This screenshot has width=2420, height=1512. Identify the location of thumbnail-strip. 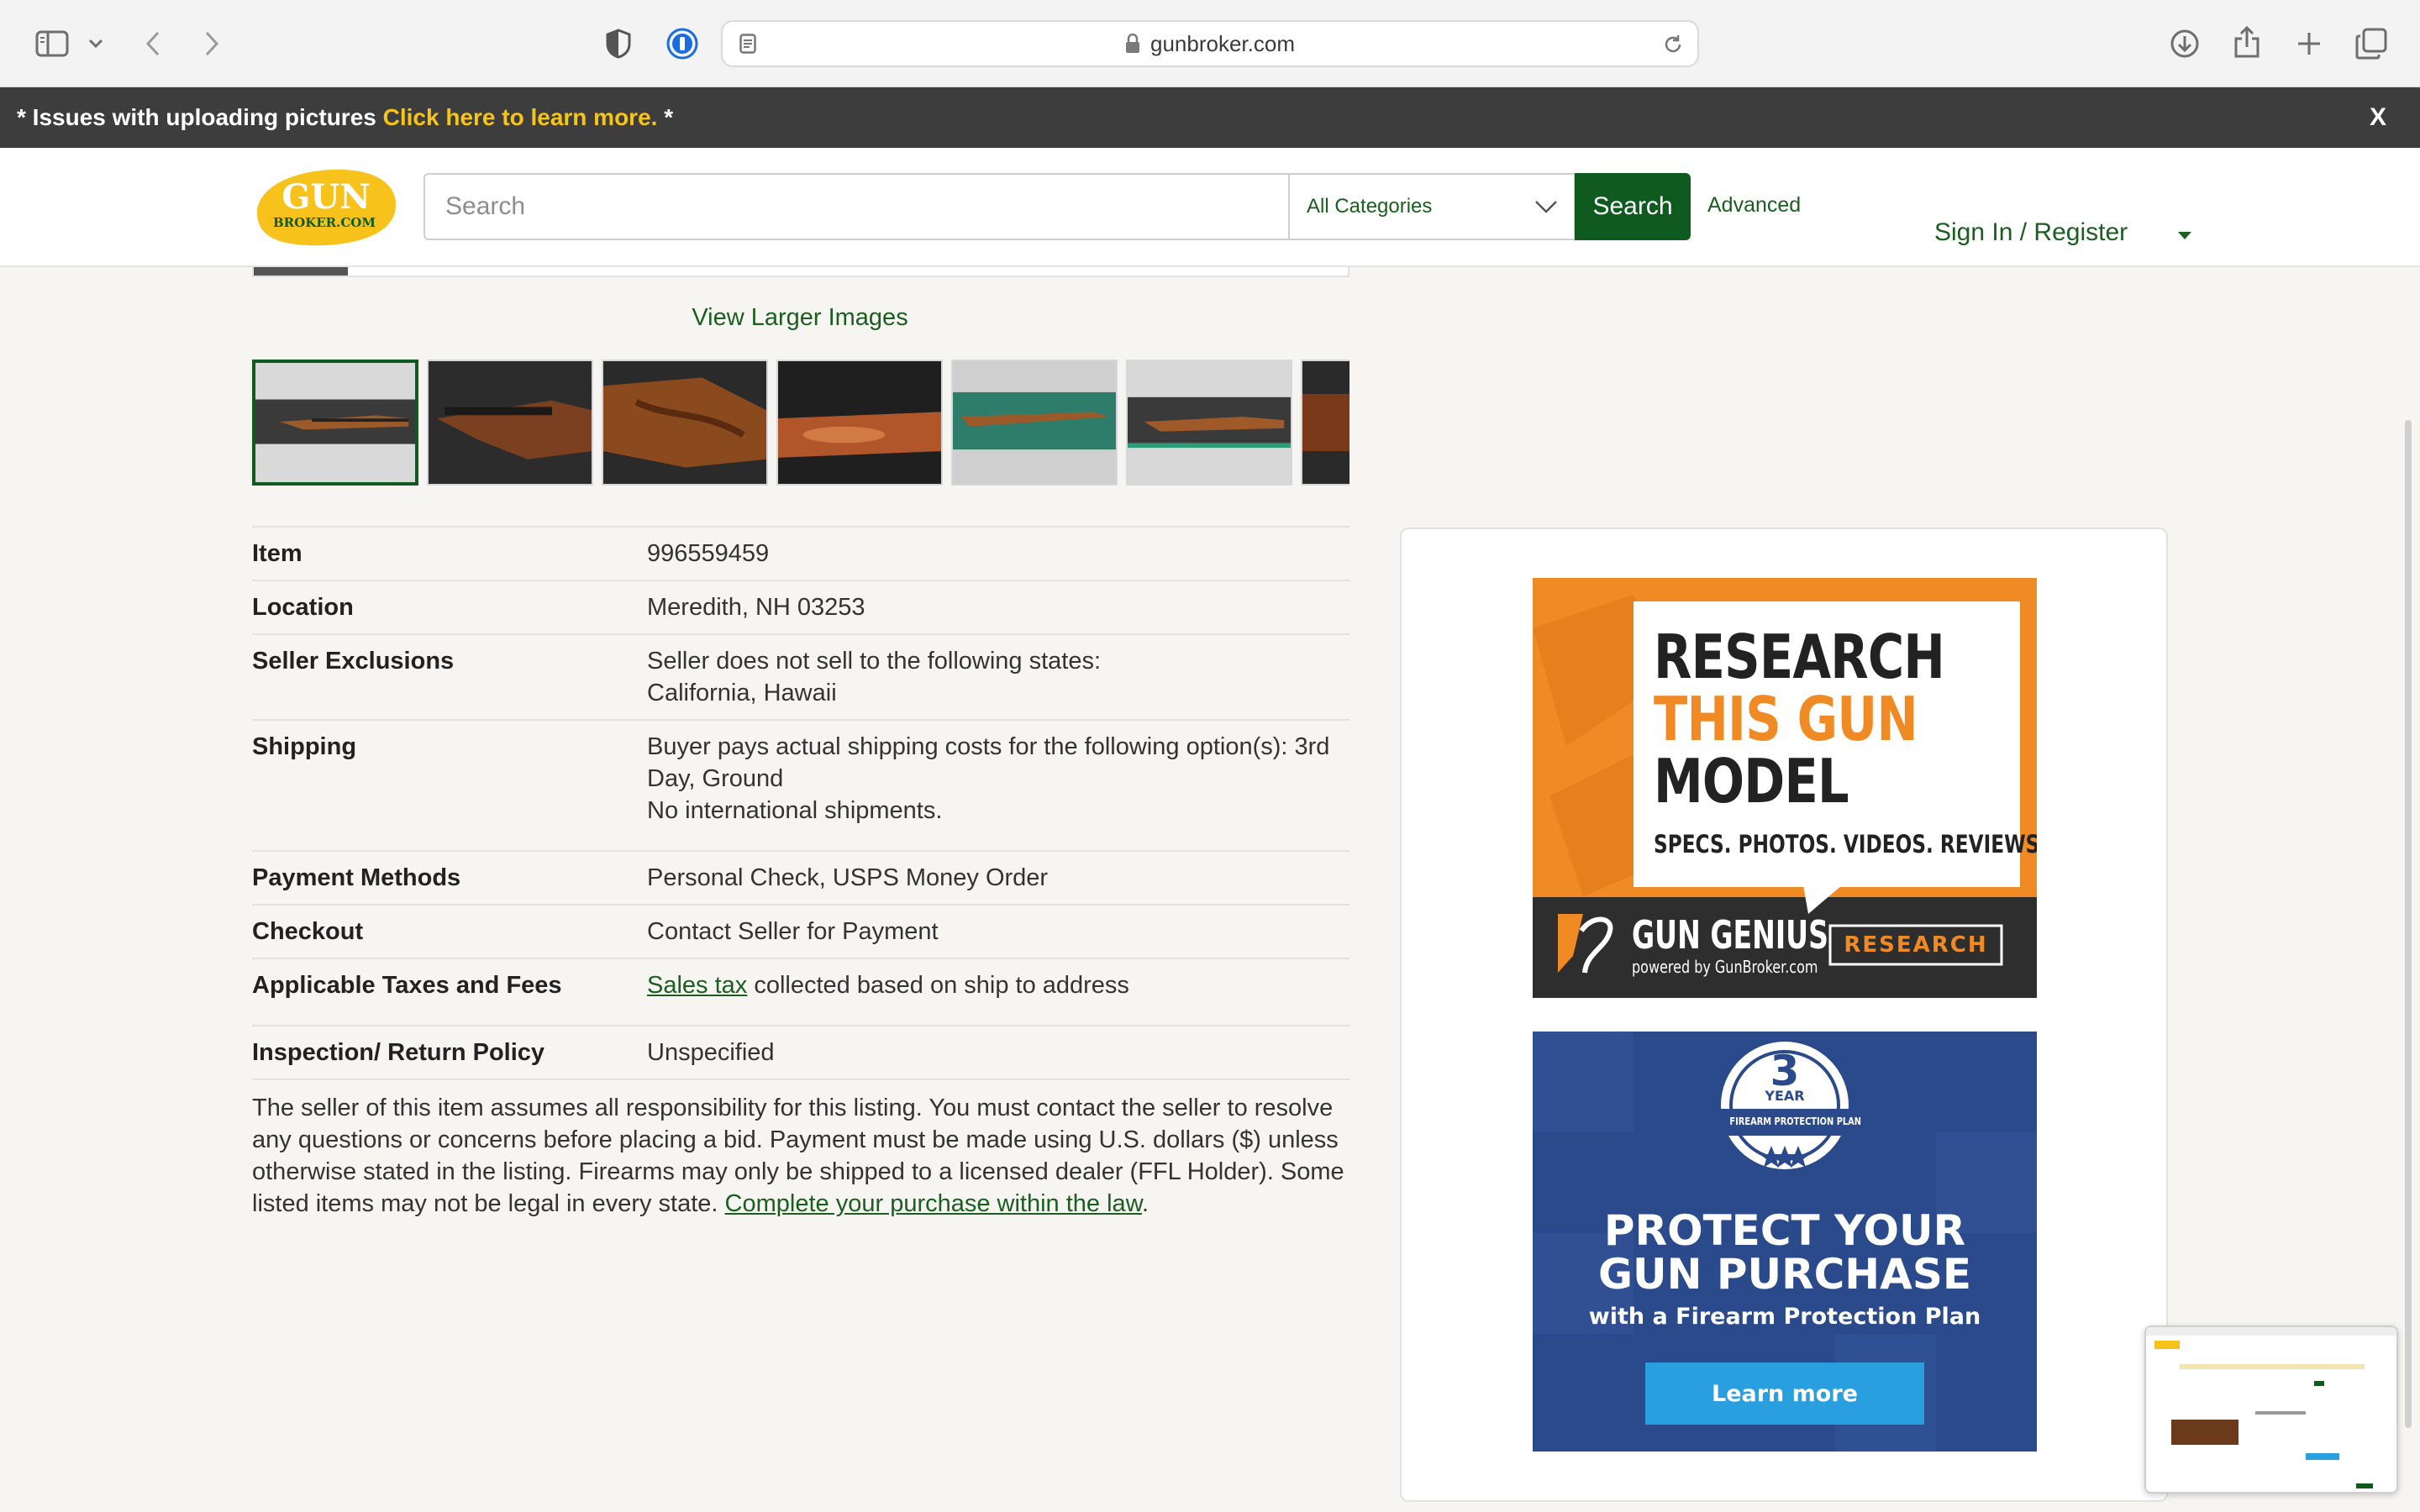
(800, 423).